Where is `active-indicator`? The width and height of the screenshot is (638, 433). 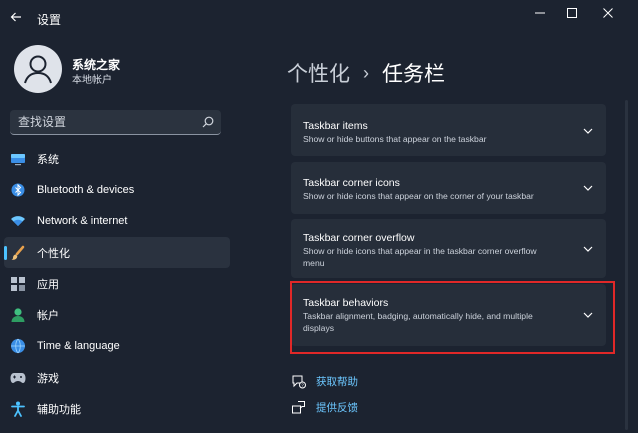 active-indicator is located at coordinates (5, 252).